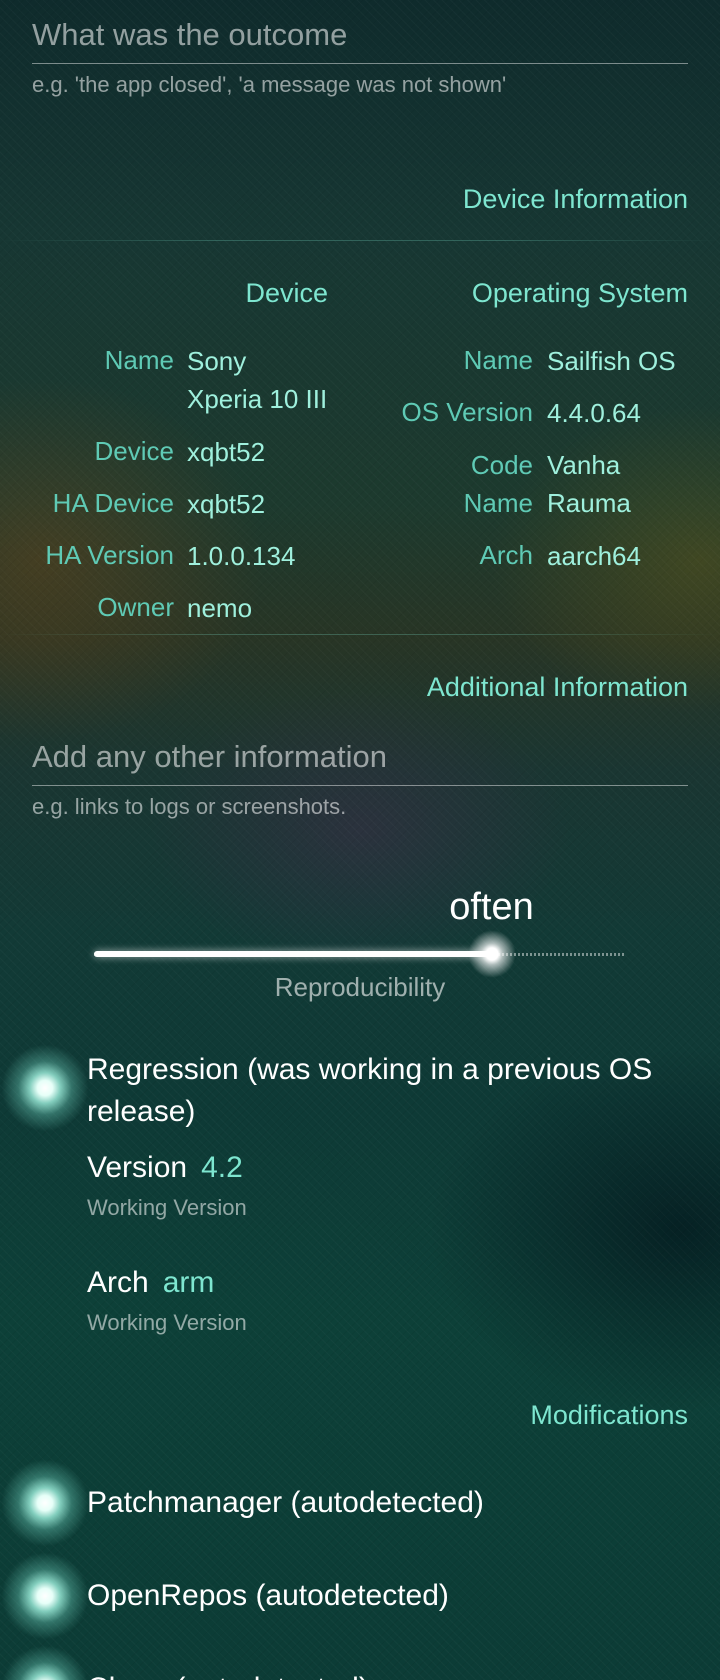  What do you see at coordinates (226, 504) in the screenshot?
I see `ha-device-value: xqbt52` at bounding box center [226, 504].